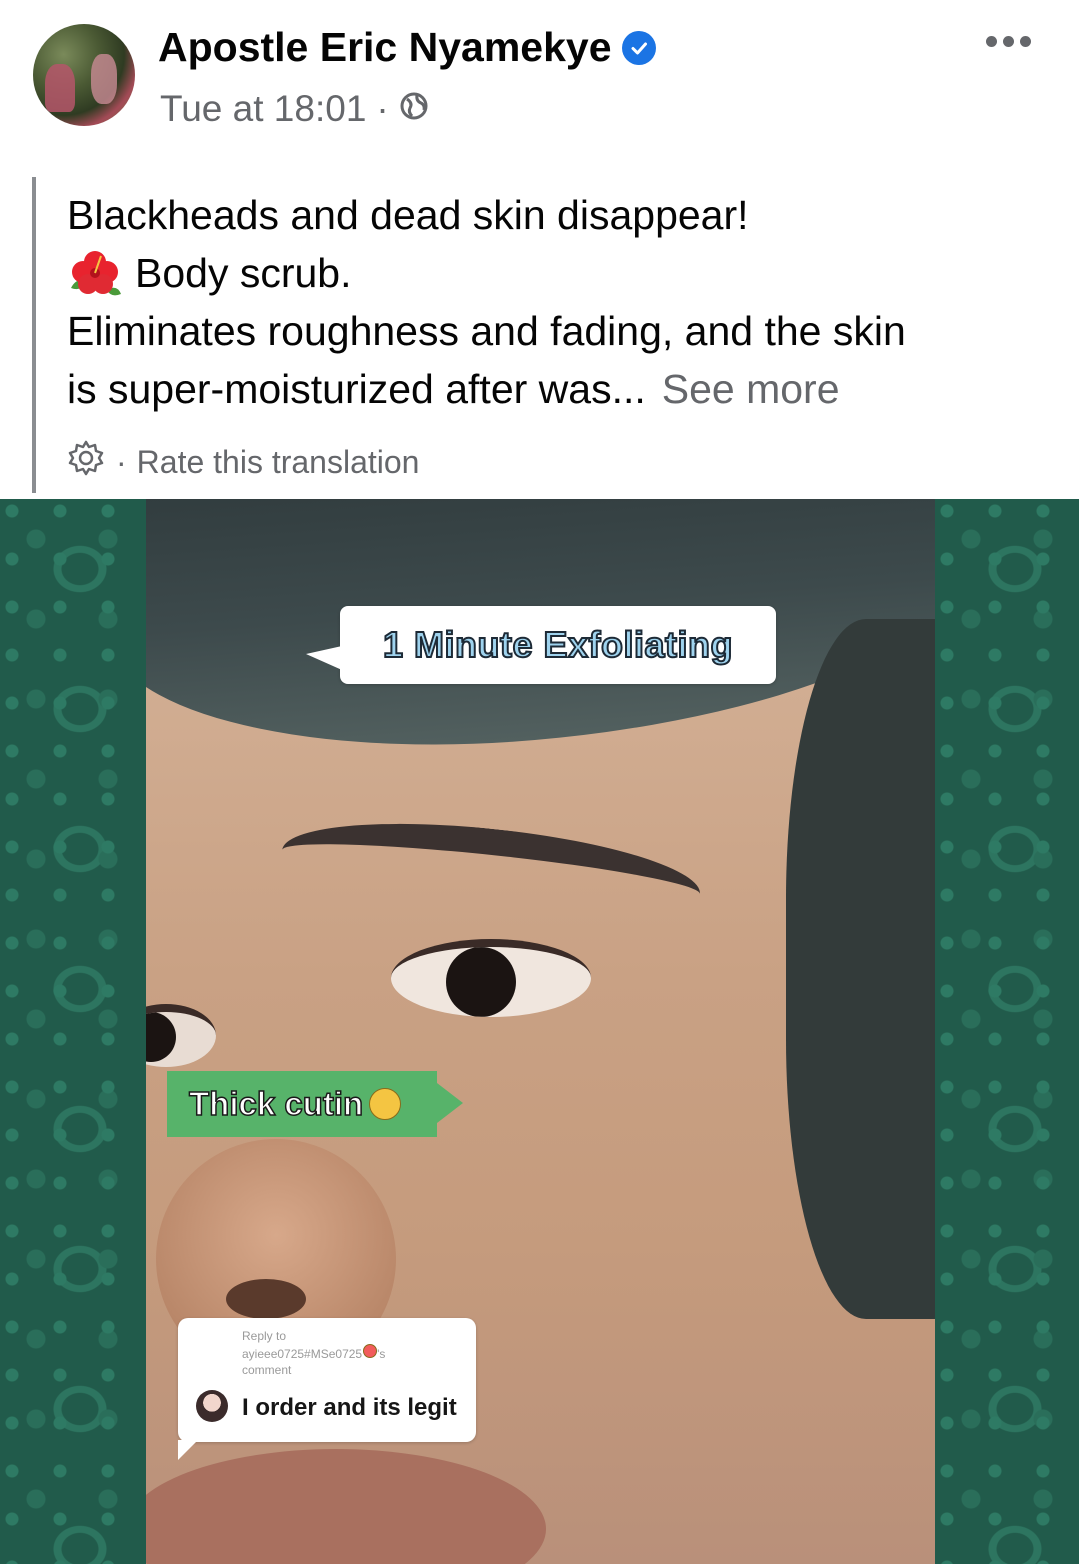 The width and height of the screenshot is (1079, 1564). What do you see at coordinates (385, 1104) in the screenshot?
I see `grin-sweat-emoji-icon` at bounding box center [385, 1104].